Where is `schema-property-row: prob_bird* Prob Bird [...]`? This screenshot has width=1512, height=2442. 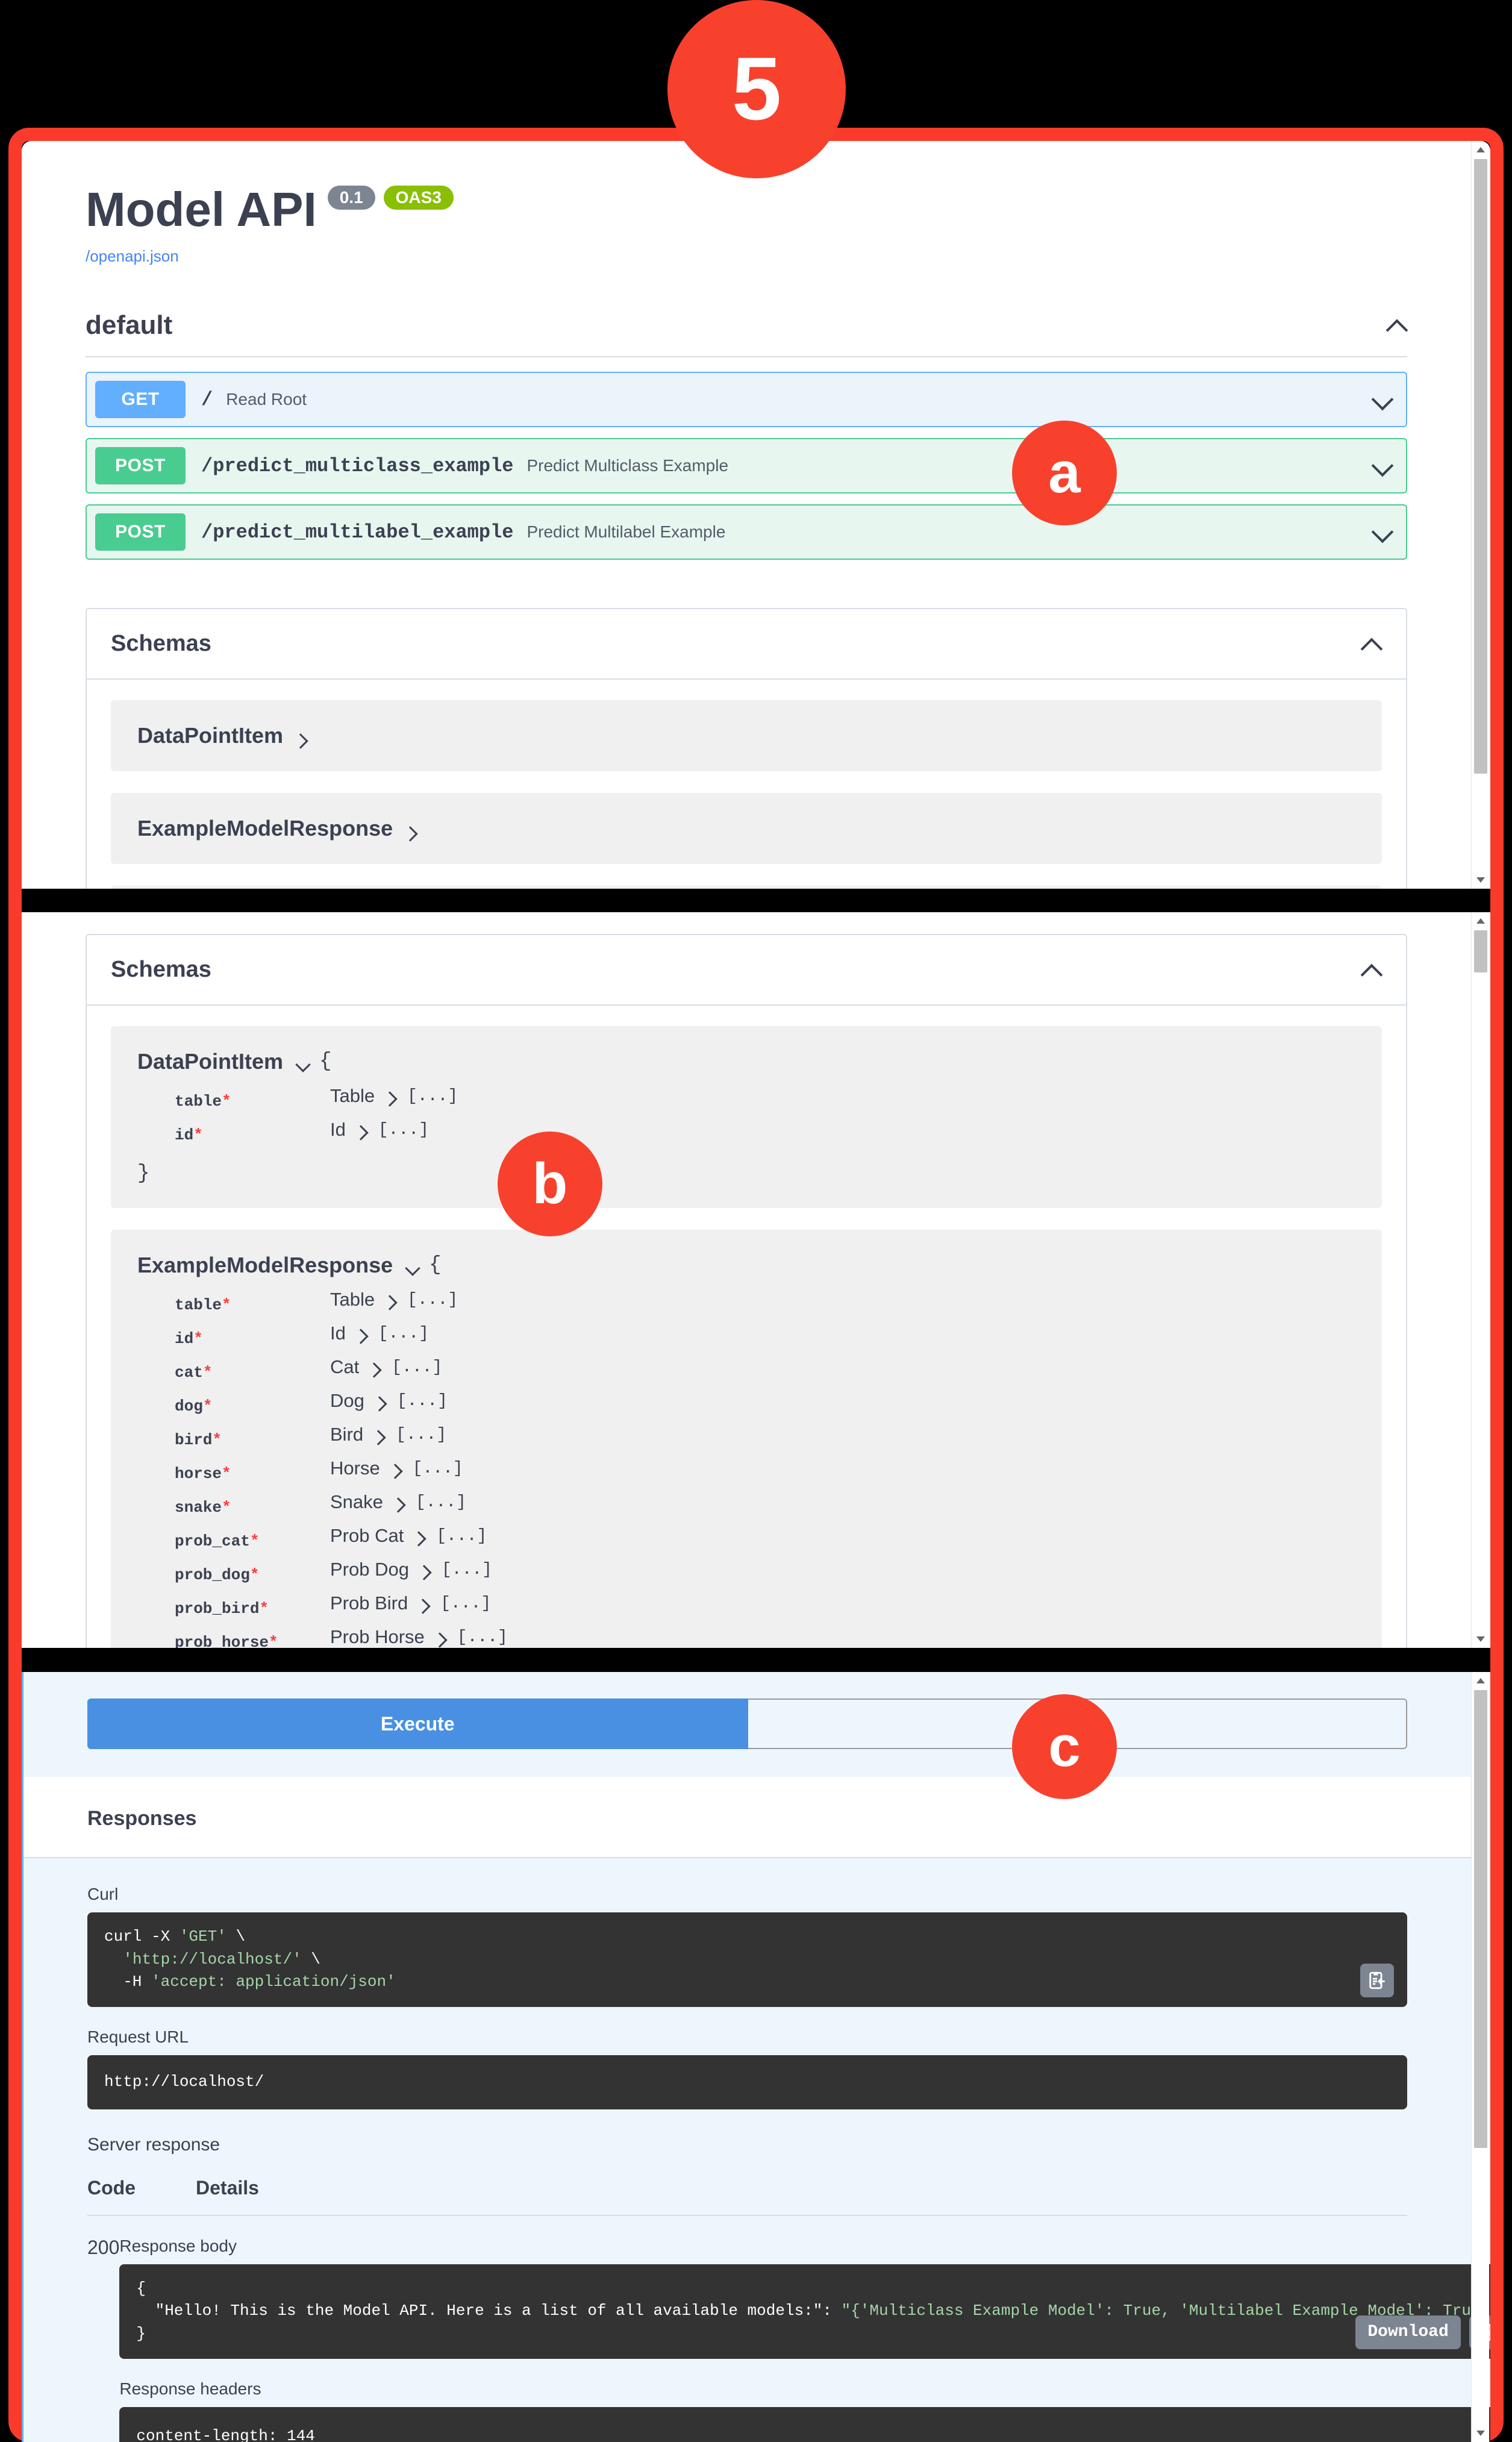
schema-property-row: prob_bird* Prob Bird [...] is located at coordinates (746, 1605).